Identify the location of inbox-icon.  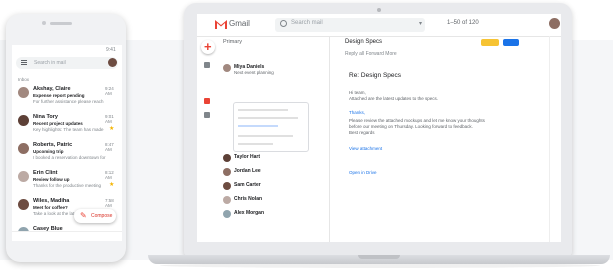
(207, 65).